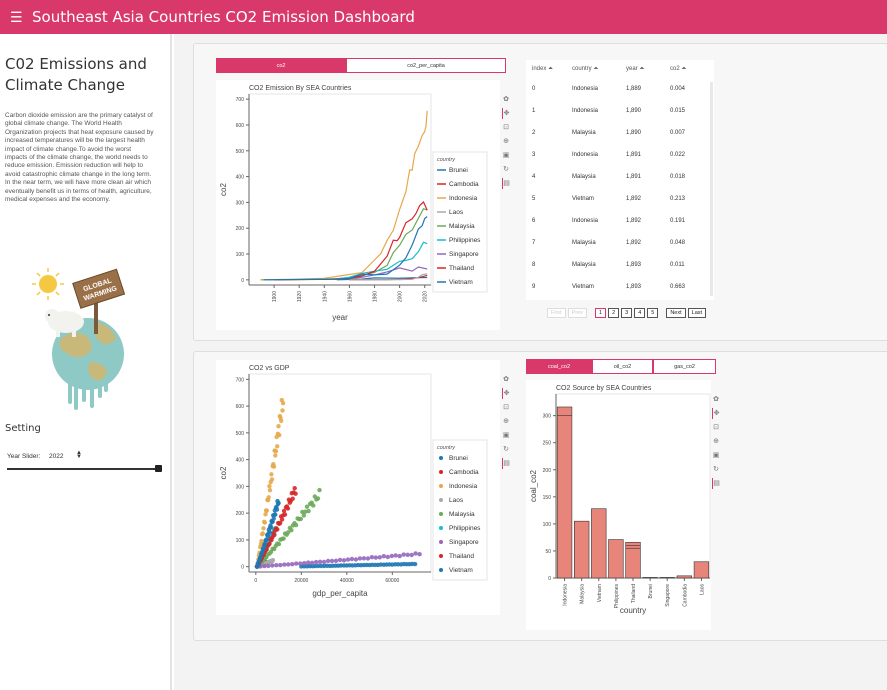  Describe the element at coordinates (577, 313) in the screenshot. I see `pager-prev-button: Prev` at that location.